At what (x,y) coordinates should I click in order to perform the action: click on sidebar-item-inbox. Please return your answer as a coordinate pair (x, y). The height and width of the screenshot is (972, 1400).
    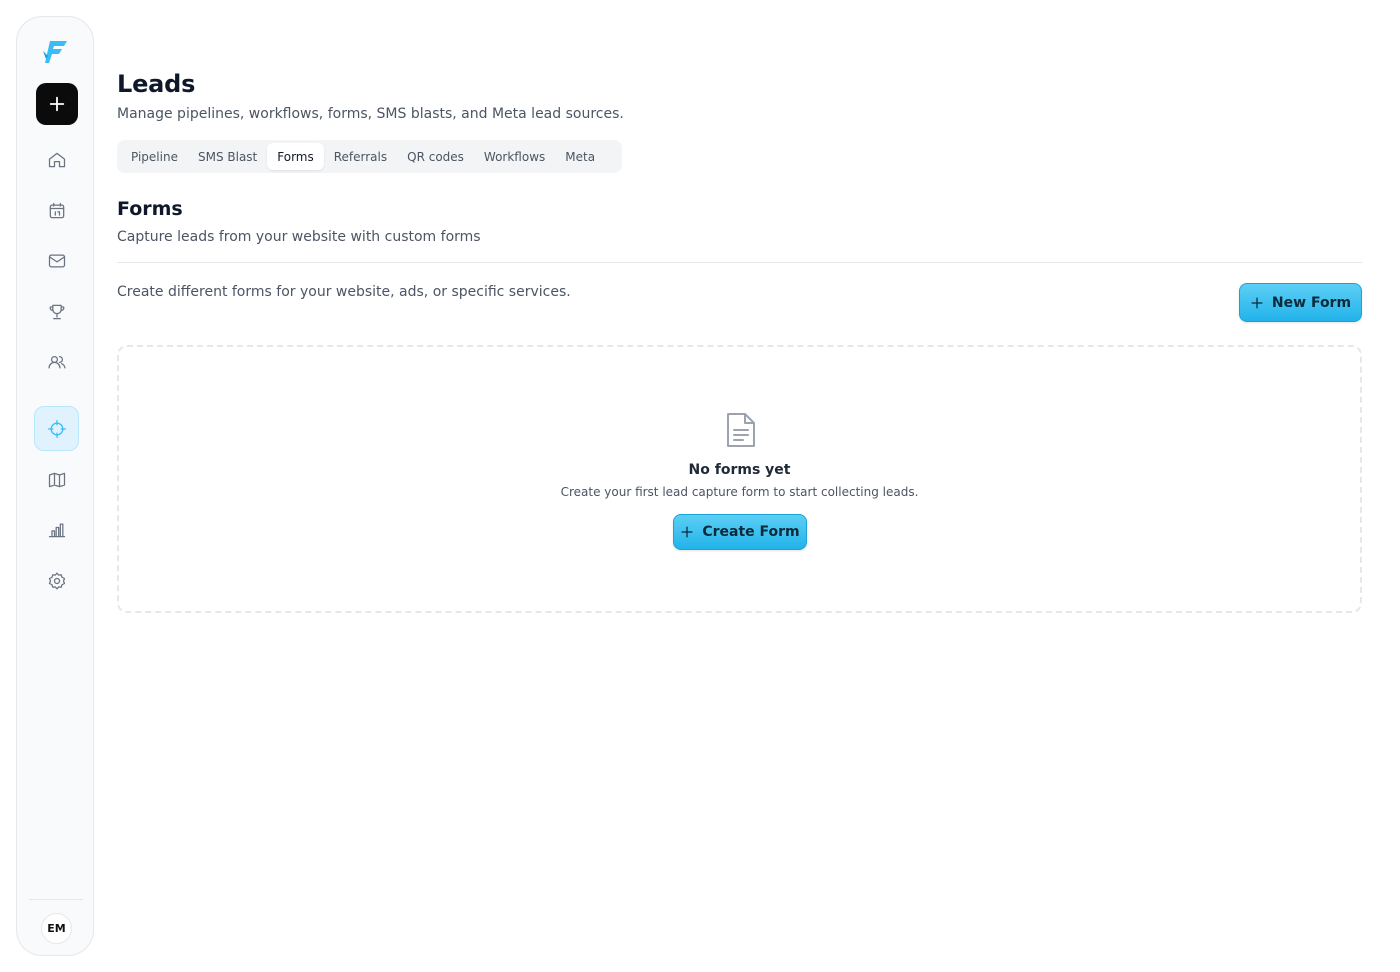
    Looking at the image, I should click on (56, 260).